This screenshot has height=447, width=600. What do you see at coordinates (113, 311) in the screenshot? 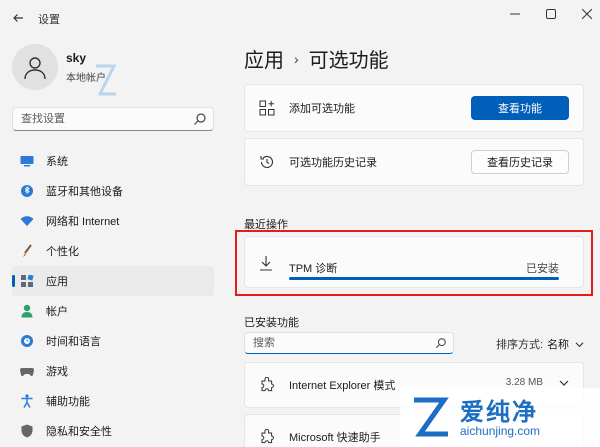
I see `sidebar-item-accounts: 帐户` at bounding box center [113, 311].